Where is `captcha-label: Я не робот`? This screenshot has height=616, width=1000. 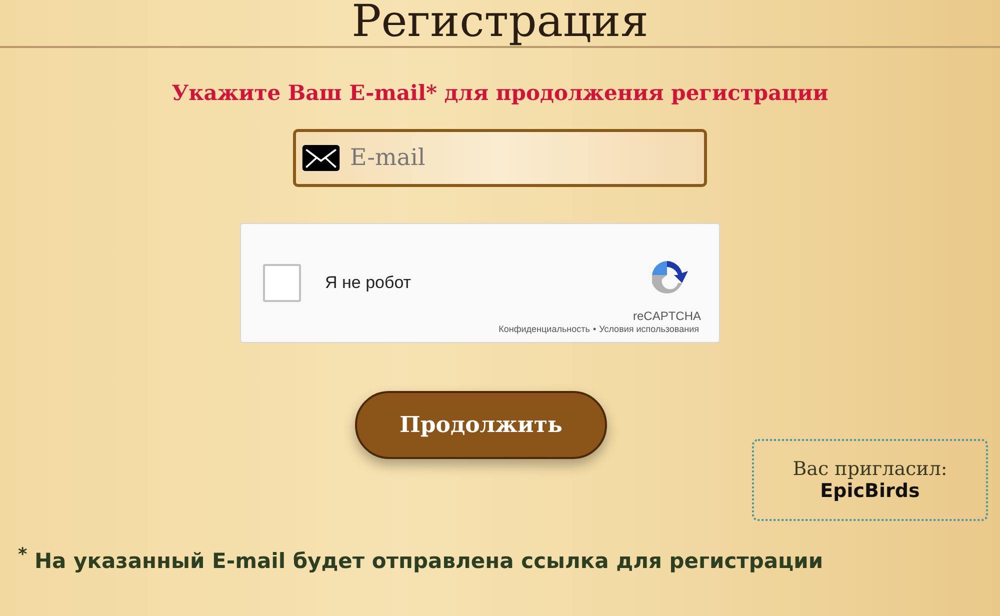 captcha-label: Я не робот is located at coordinates (368, 283).